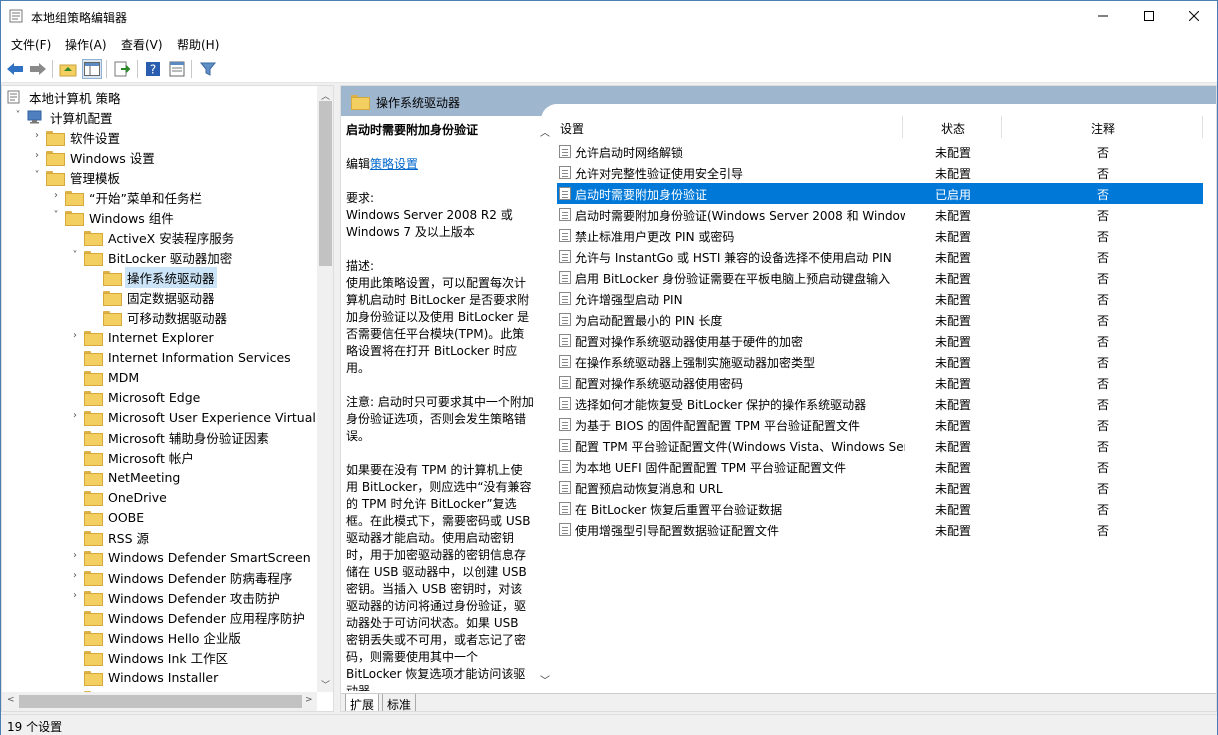  Describe the element at coordinates (198, 44) in the screenshot. I see `menu-help: 帮助(H)` at that location.